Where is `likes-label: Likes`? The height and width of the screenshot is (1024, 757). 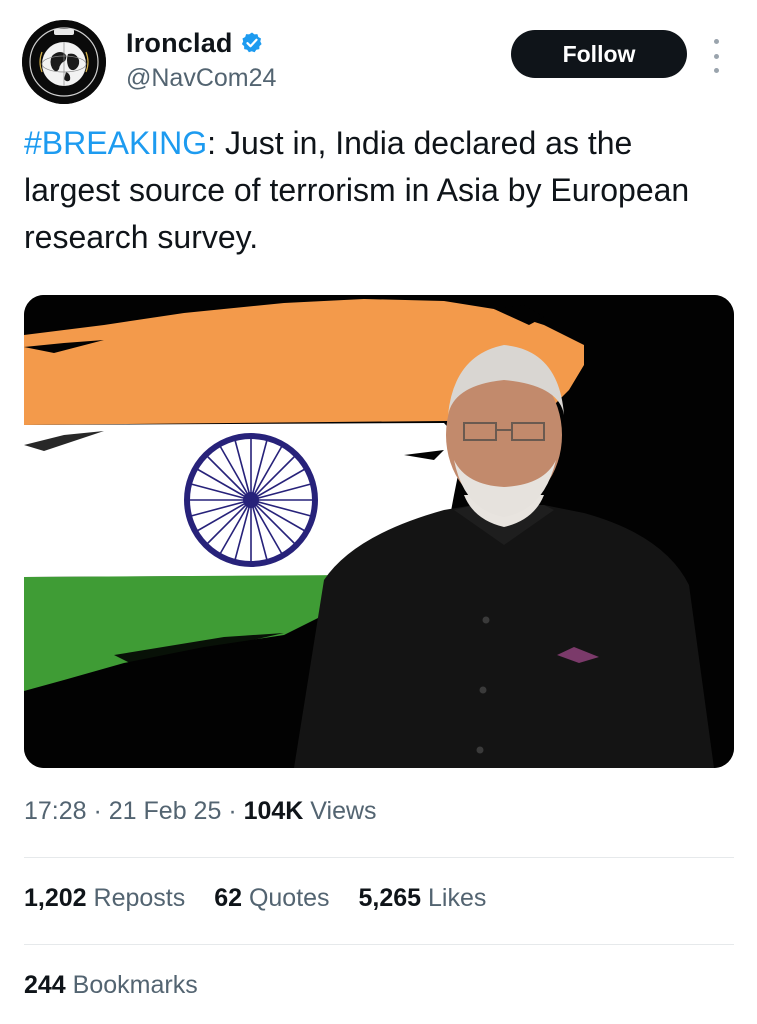 likes-label: Likes is located at coordinates (454, 898).